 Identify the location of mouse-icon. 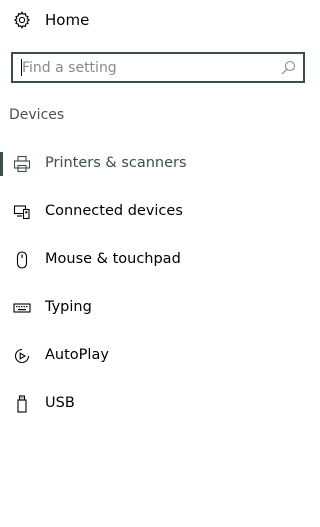
(22, 260).